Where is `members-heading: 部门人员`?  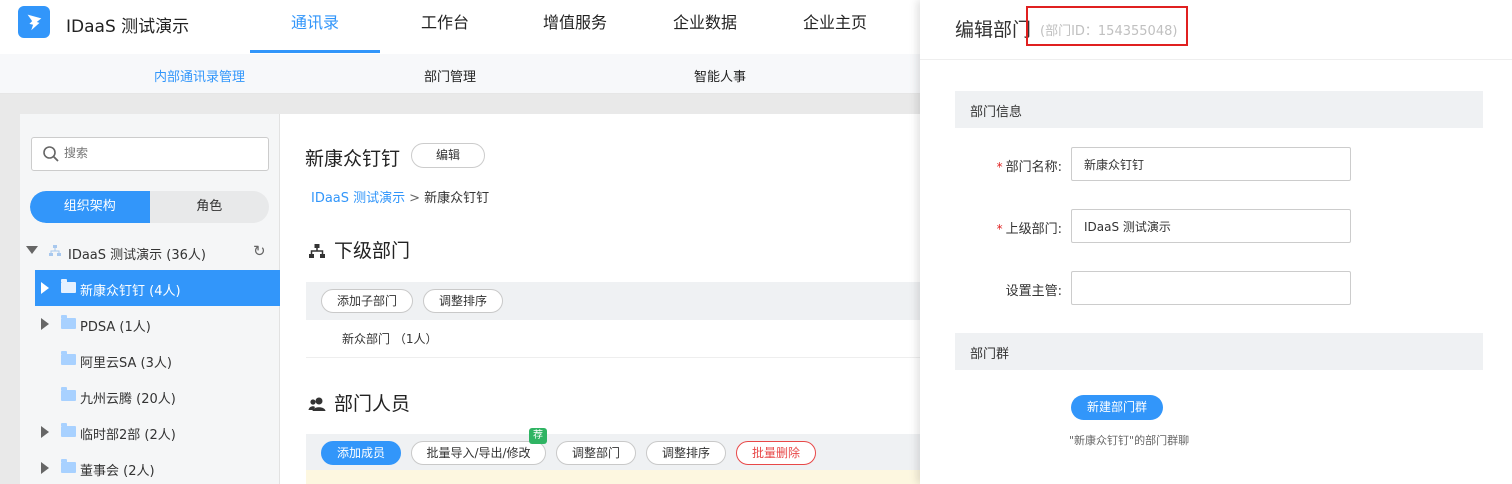 members-heading: 部门人员 is located at coordinates (359, 402).